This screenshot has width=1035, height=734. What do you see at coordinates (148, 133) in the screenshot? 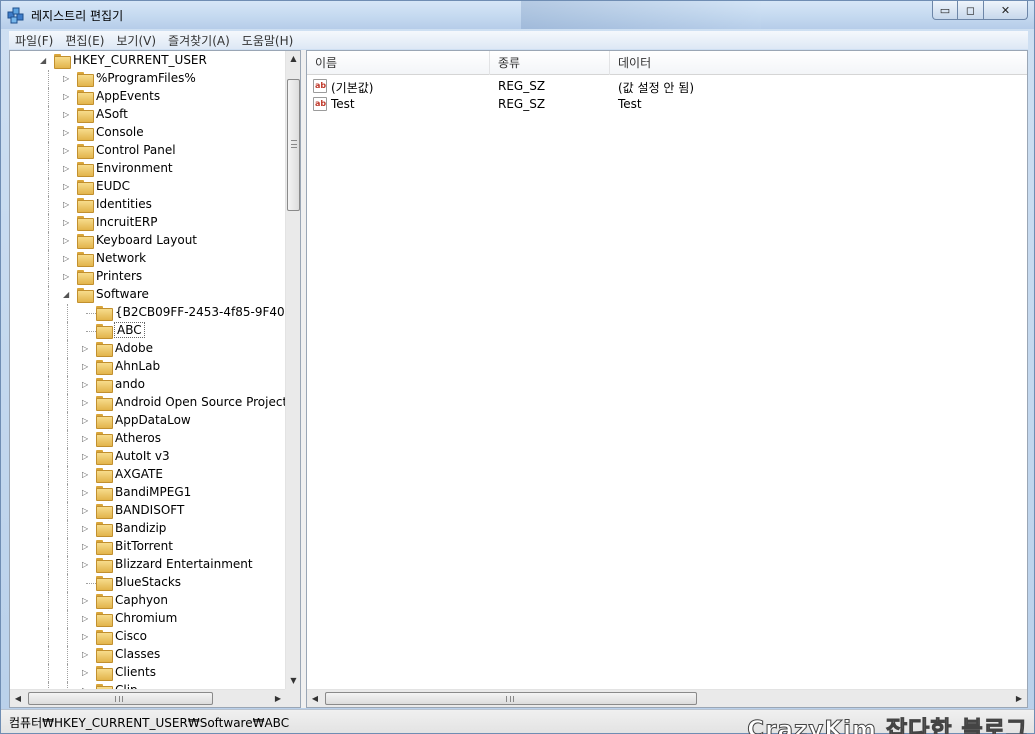
I see `tree-node: ▷ Console` at bounding box center [148, 133].